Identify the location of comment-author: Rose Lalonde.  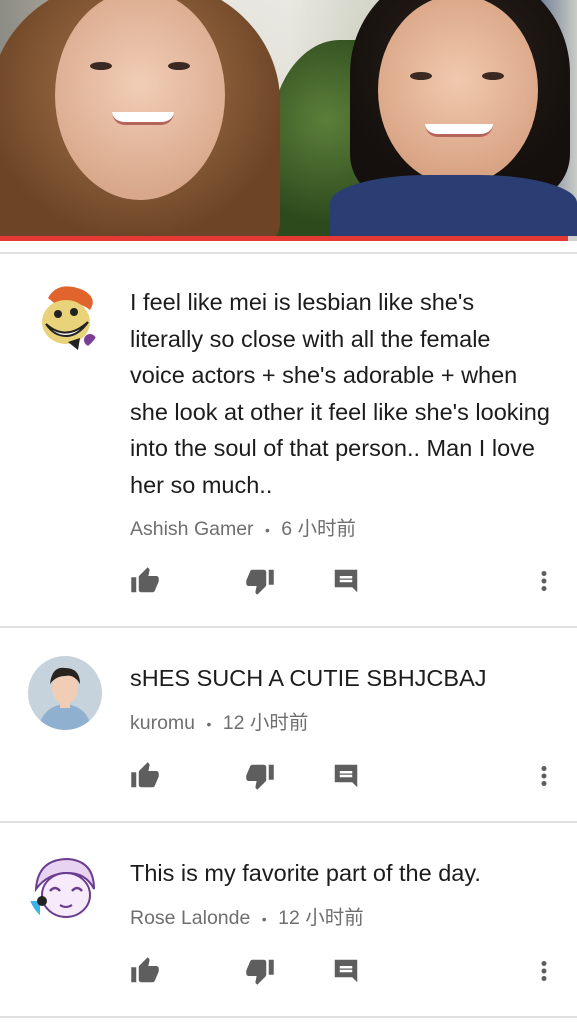
(190, 918).